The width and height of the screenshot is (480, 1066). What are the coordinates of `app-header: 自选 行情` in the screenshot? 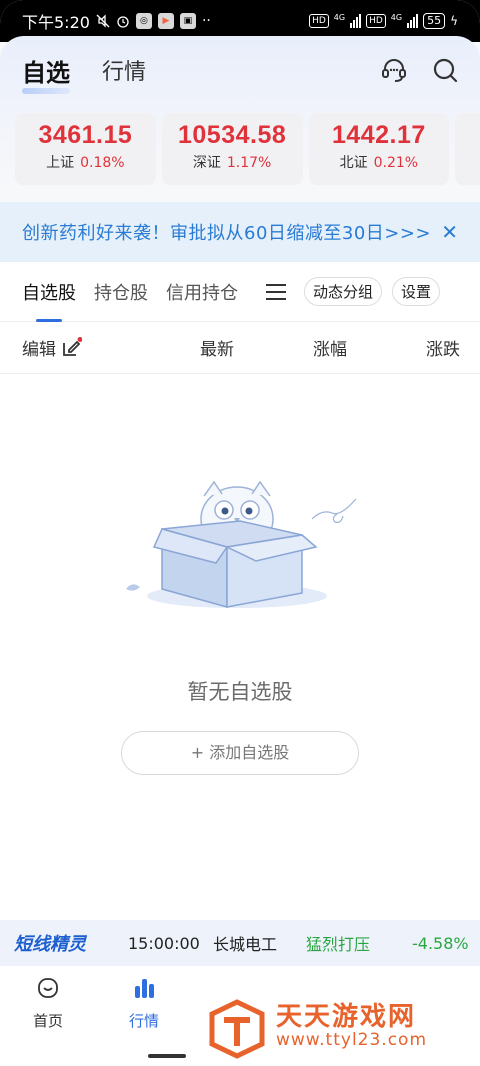 It's located at (240, 70).